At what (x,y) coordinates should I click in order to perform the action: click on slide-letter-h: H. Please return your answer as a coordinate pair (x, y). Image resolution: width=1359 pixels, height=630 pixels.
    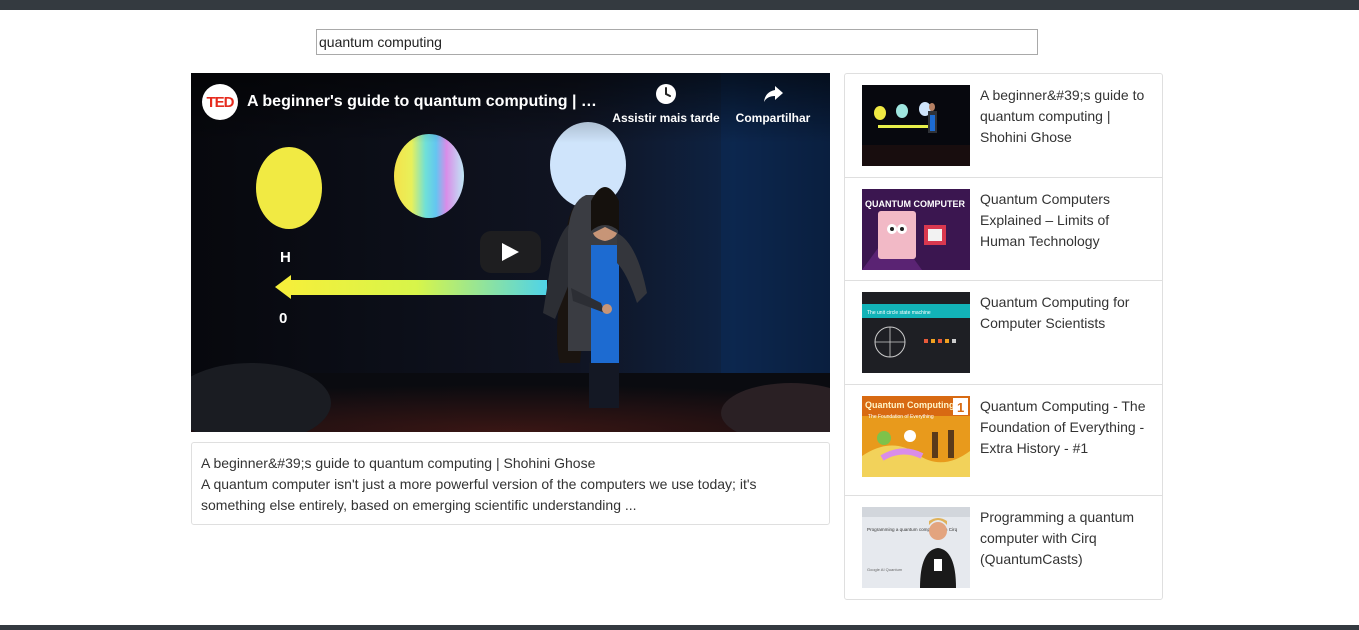
    Looking at the image, I should click on (285, 257).